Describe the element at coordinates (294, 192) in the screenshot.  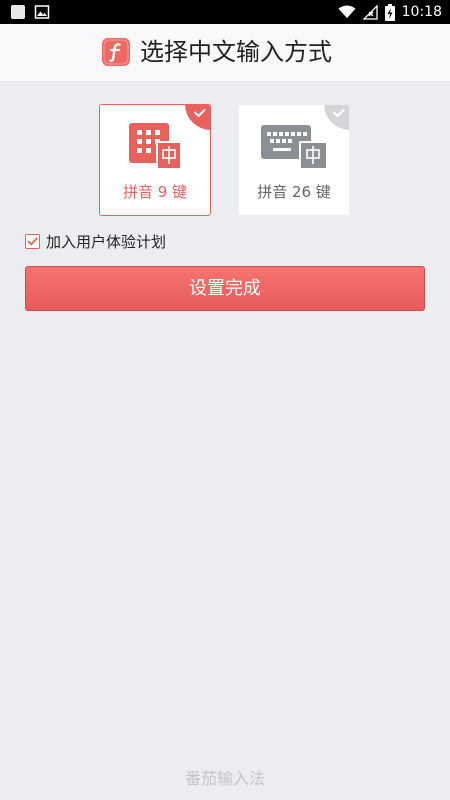
I see `keyboard-option-label: 拼音 26 键` at that location.